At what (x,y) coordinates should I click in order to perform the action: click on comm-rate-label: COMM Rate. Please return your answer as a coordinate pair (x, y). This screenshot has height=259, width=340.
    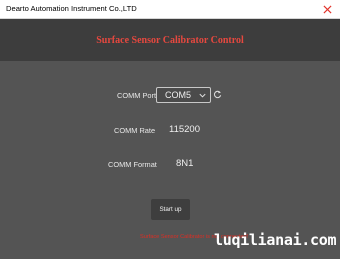
    Looking at the image, I should click on (135, 130).